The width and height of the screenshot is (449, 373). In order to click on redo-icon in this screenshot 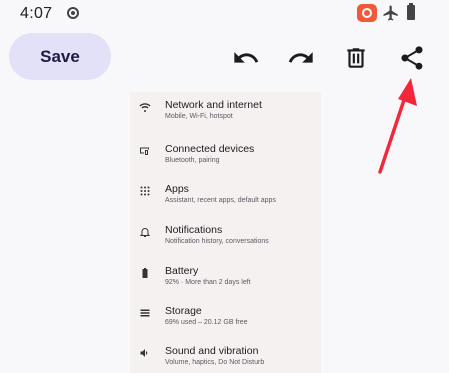, I will do `click(300, 57)`.